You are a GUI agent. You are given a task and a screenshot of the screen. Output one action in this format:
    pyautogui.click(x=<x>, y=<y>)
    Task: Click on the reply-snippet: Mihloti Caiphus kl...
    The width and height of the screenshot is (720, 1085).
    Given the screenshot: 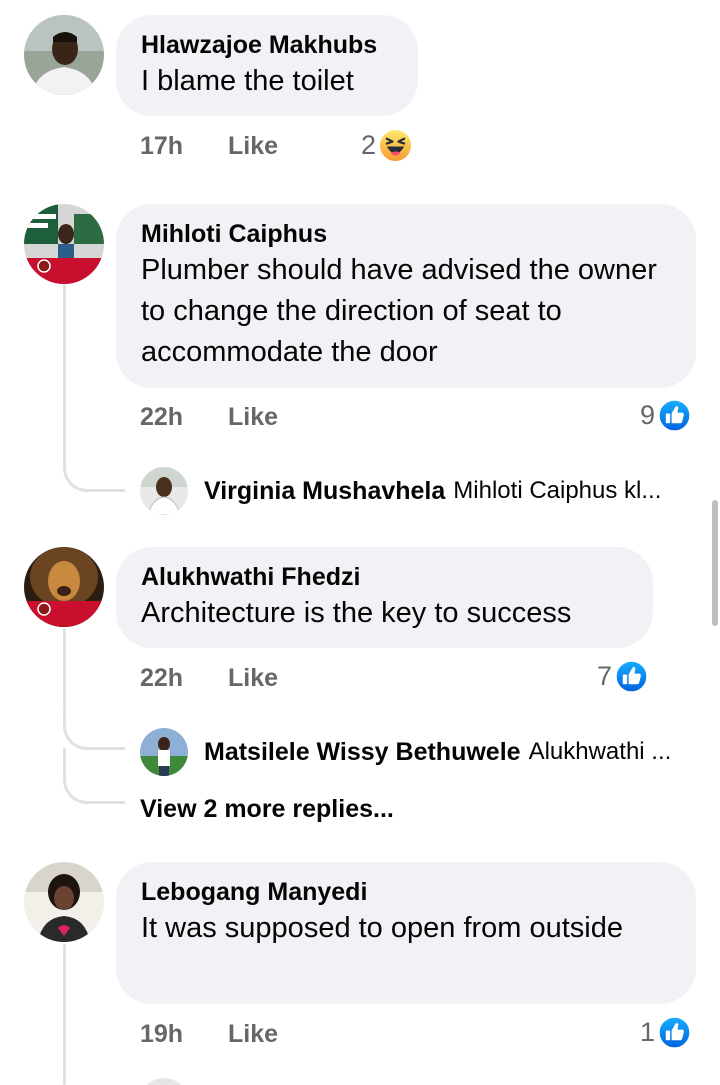 What is the action you would take?
    pyautogui.click(x=557, y=490)
    